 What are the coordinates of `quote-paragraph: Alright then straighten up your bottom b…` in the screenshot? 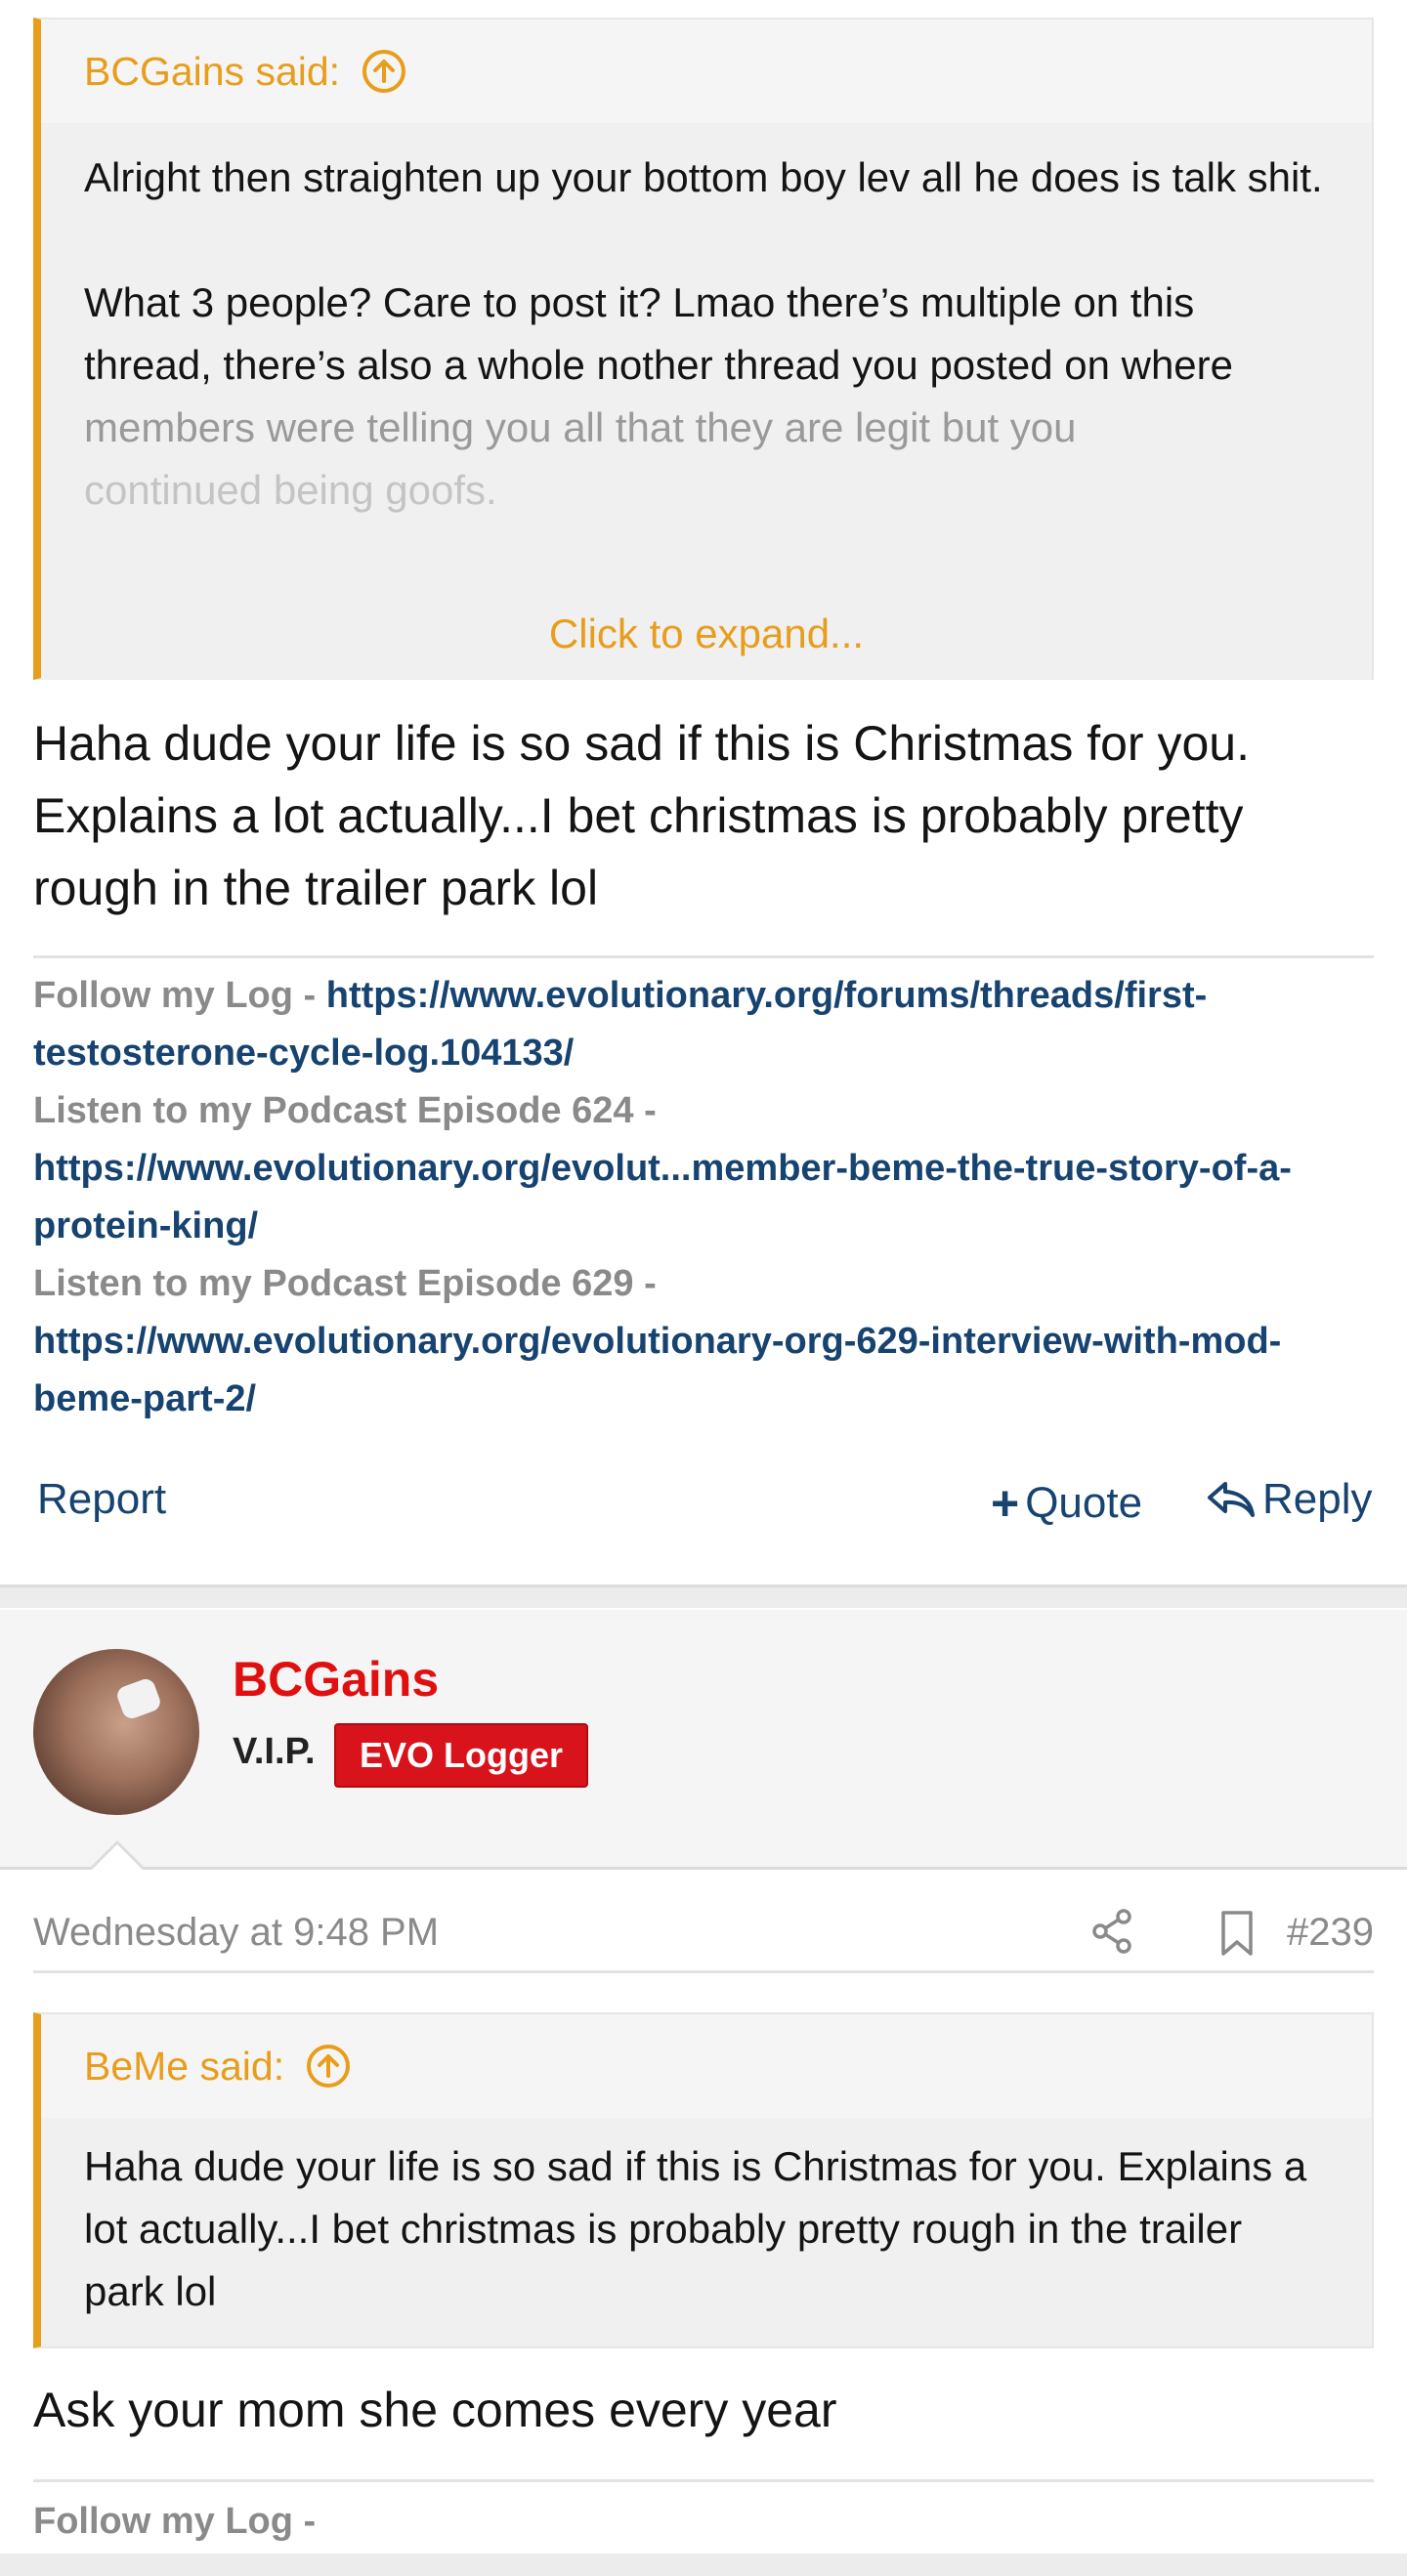 It's located at (703, 177).